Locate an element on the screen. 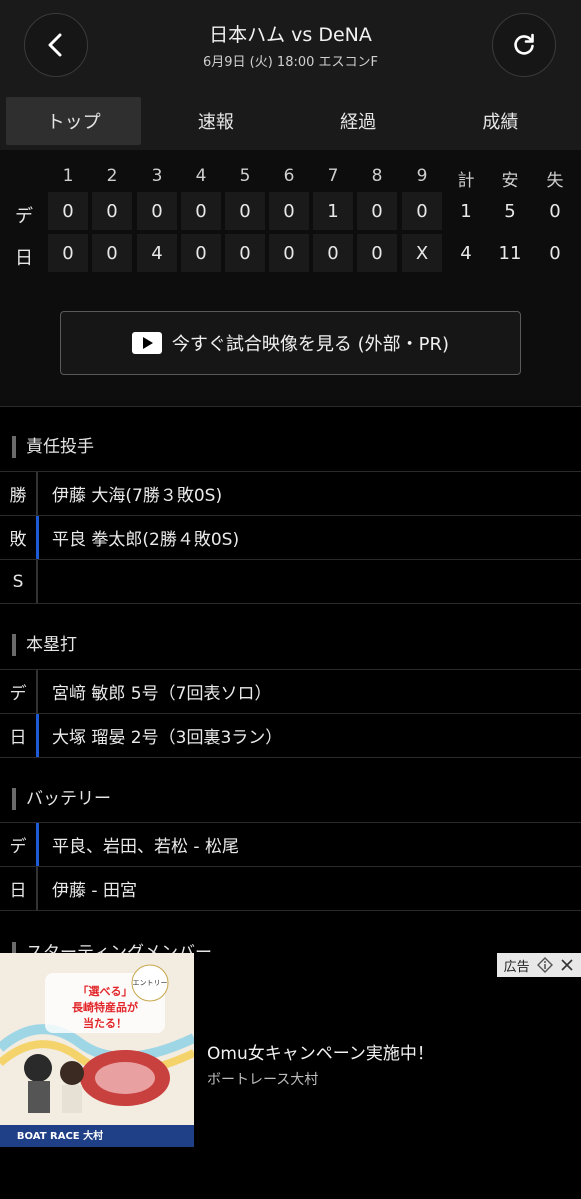 This screenshot has width=581, height=1199. tab-live: 速報 is located at coordinates (215, 121).